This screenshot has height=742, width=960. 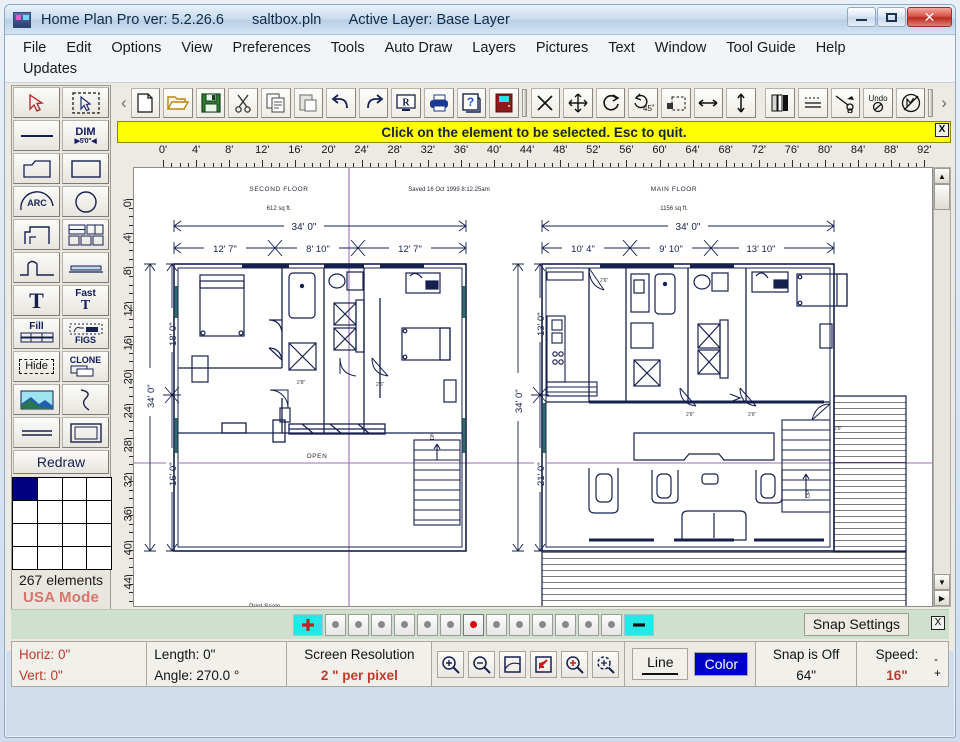 What do you see at coordinates (513, 664) in the screenshot?
I see `zoom-fit-button` at bounding box center [513, 664].